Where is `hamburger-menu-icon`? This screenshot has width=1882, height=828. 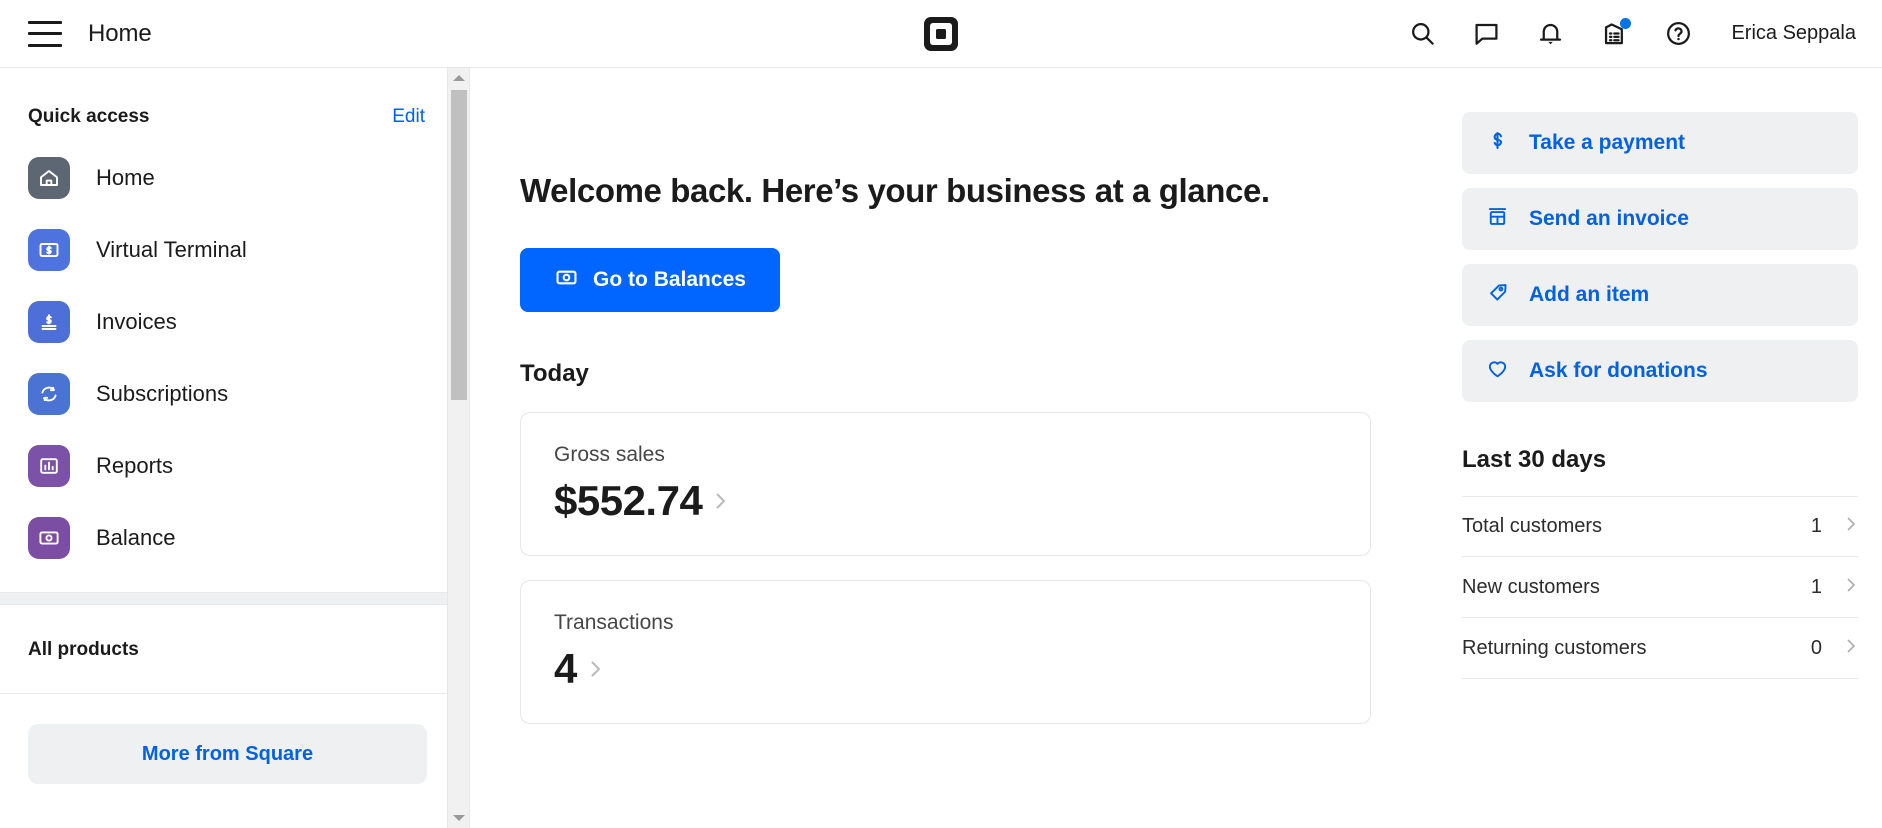 hamburger-menu-icon is located at coordinates (45, 33).